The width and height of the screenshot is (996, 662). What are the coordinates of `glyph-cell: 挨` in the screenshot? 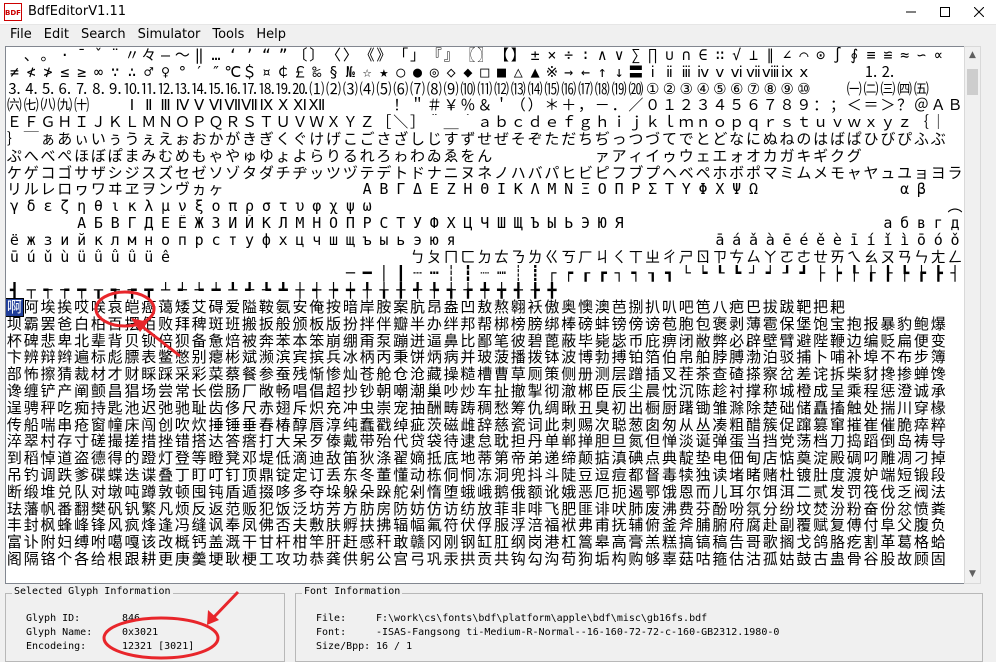 It's located at (64, 307).